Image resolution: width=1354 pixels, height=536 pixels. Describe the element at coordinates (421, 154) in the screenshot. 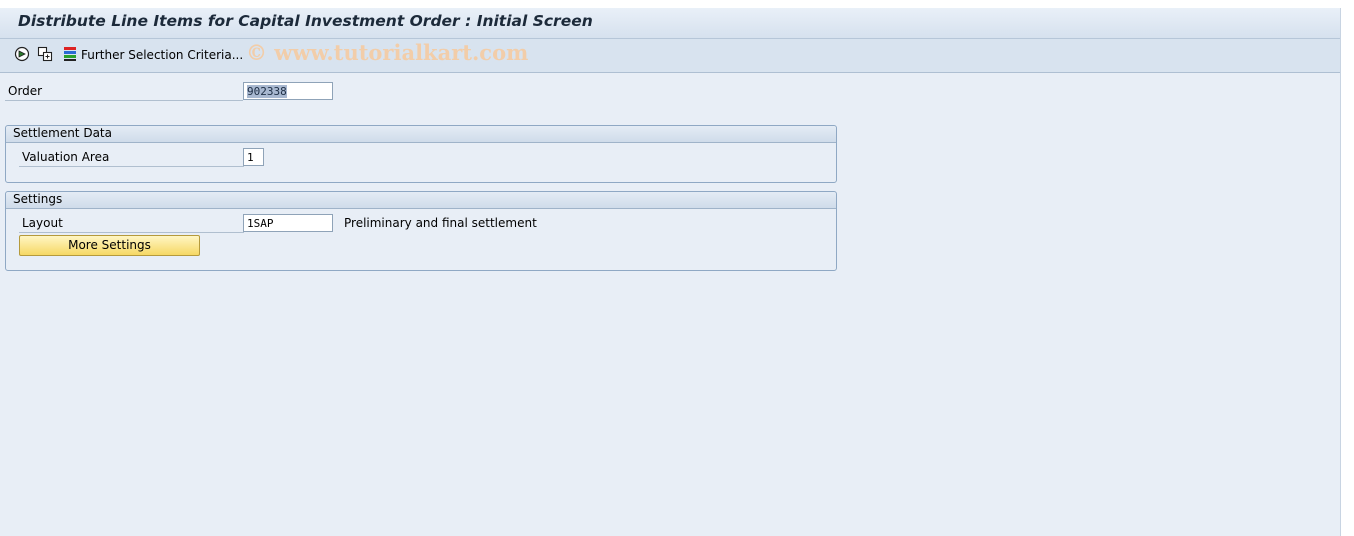

I see `settlement-data-group: Settlement Data Valuation Area 1` at that location.